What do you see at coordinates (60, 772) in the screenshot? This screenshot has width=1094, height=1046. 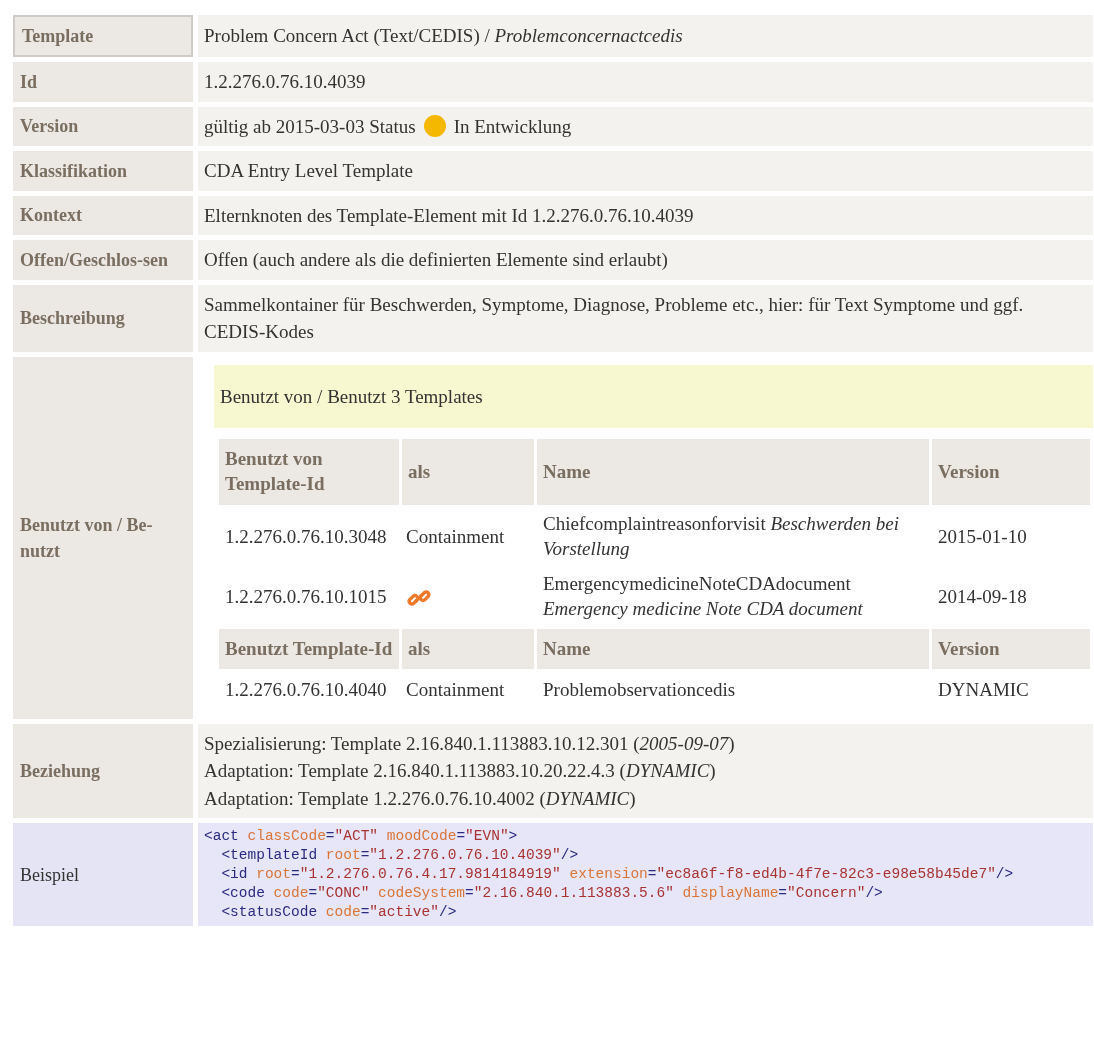 I see `field-label: Beziehung` at bounding box center [60, 772].